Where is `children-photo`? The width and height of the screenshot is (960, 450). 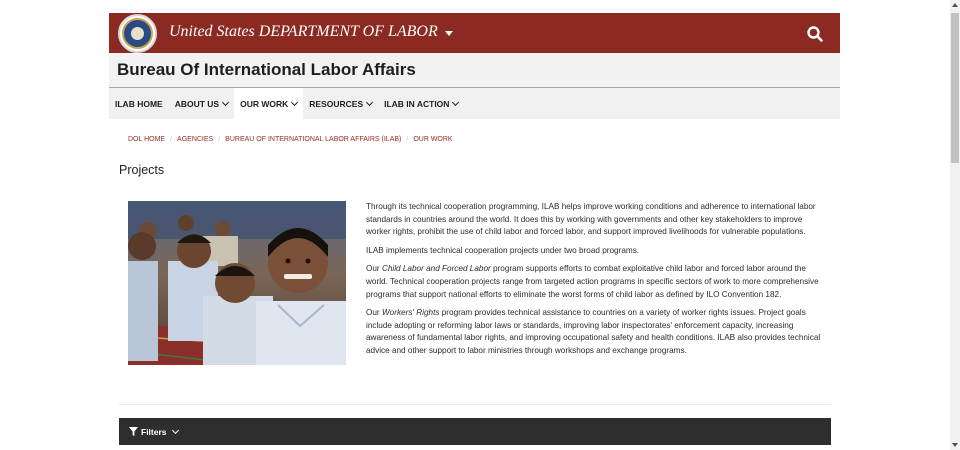
children-photo is located at coordinates (237, 283).